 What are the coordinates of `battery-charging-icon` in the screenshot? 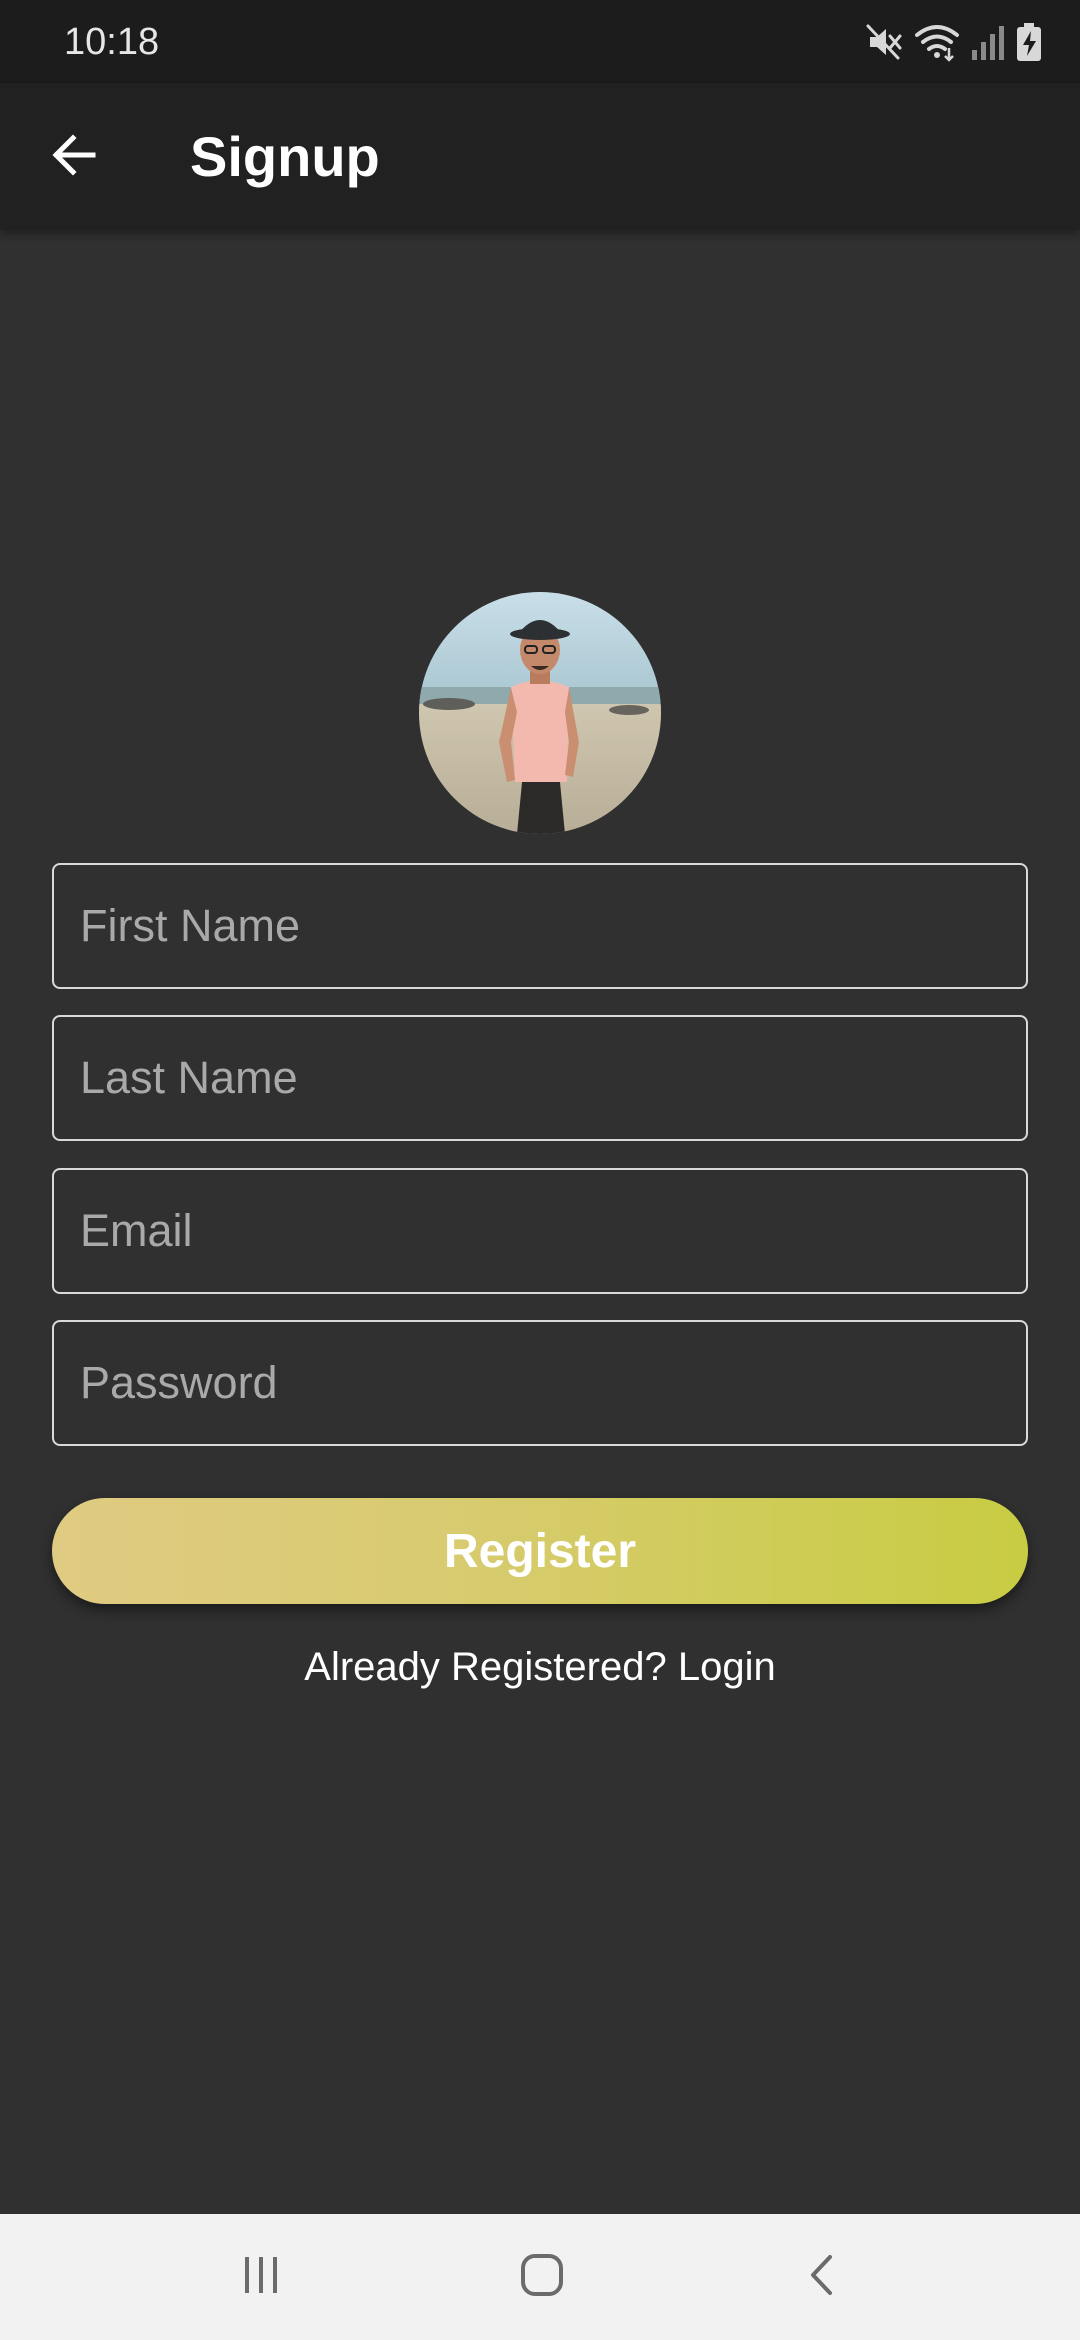 It's located at (1029, 44).